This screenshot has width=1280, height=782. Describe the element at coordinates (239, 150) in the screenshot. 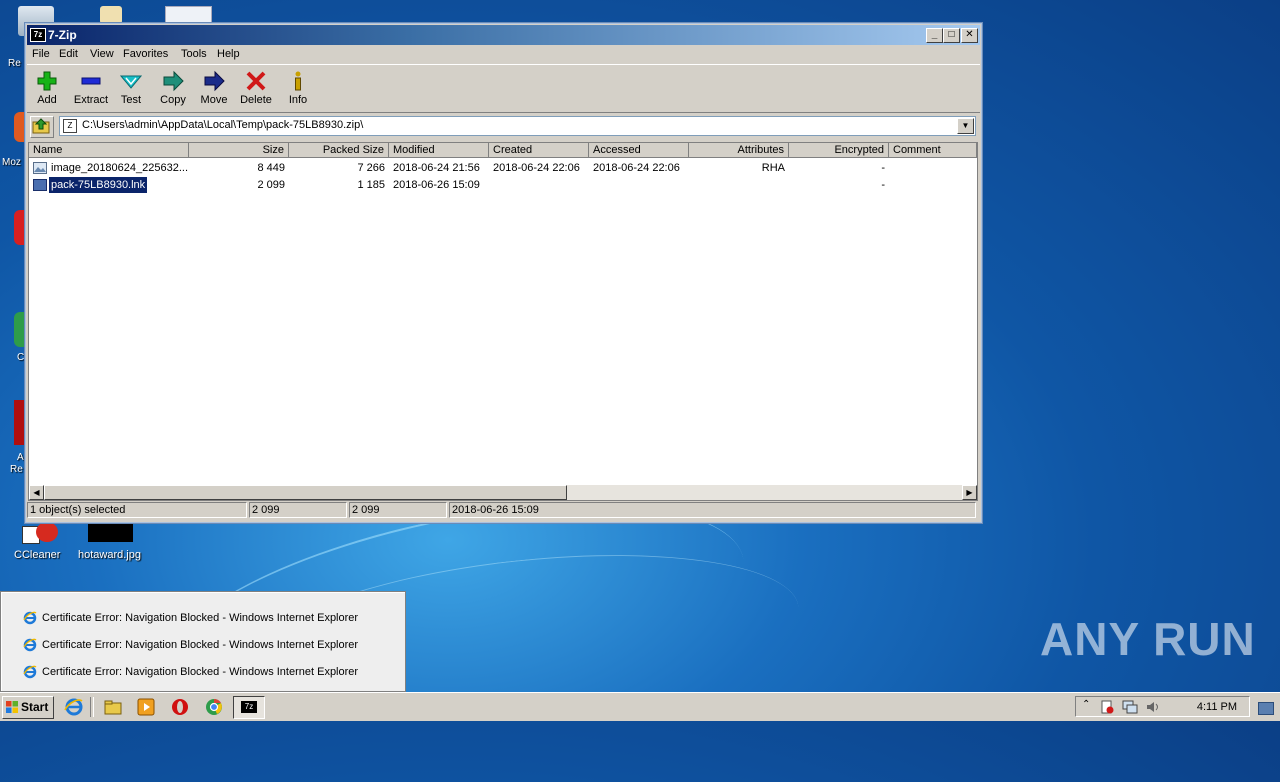

I see `column-header-size: Size` at that location.